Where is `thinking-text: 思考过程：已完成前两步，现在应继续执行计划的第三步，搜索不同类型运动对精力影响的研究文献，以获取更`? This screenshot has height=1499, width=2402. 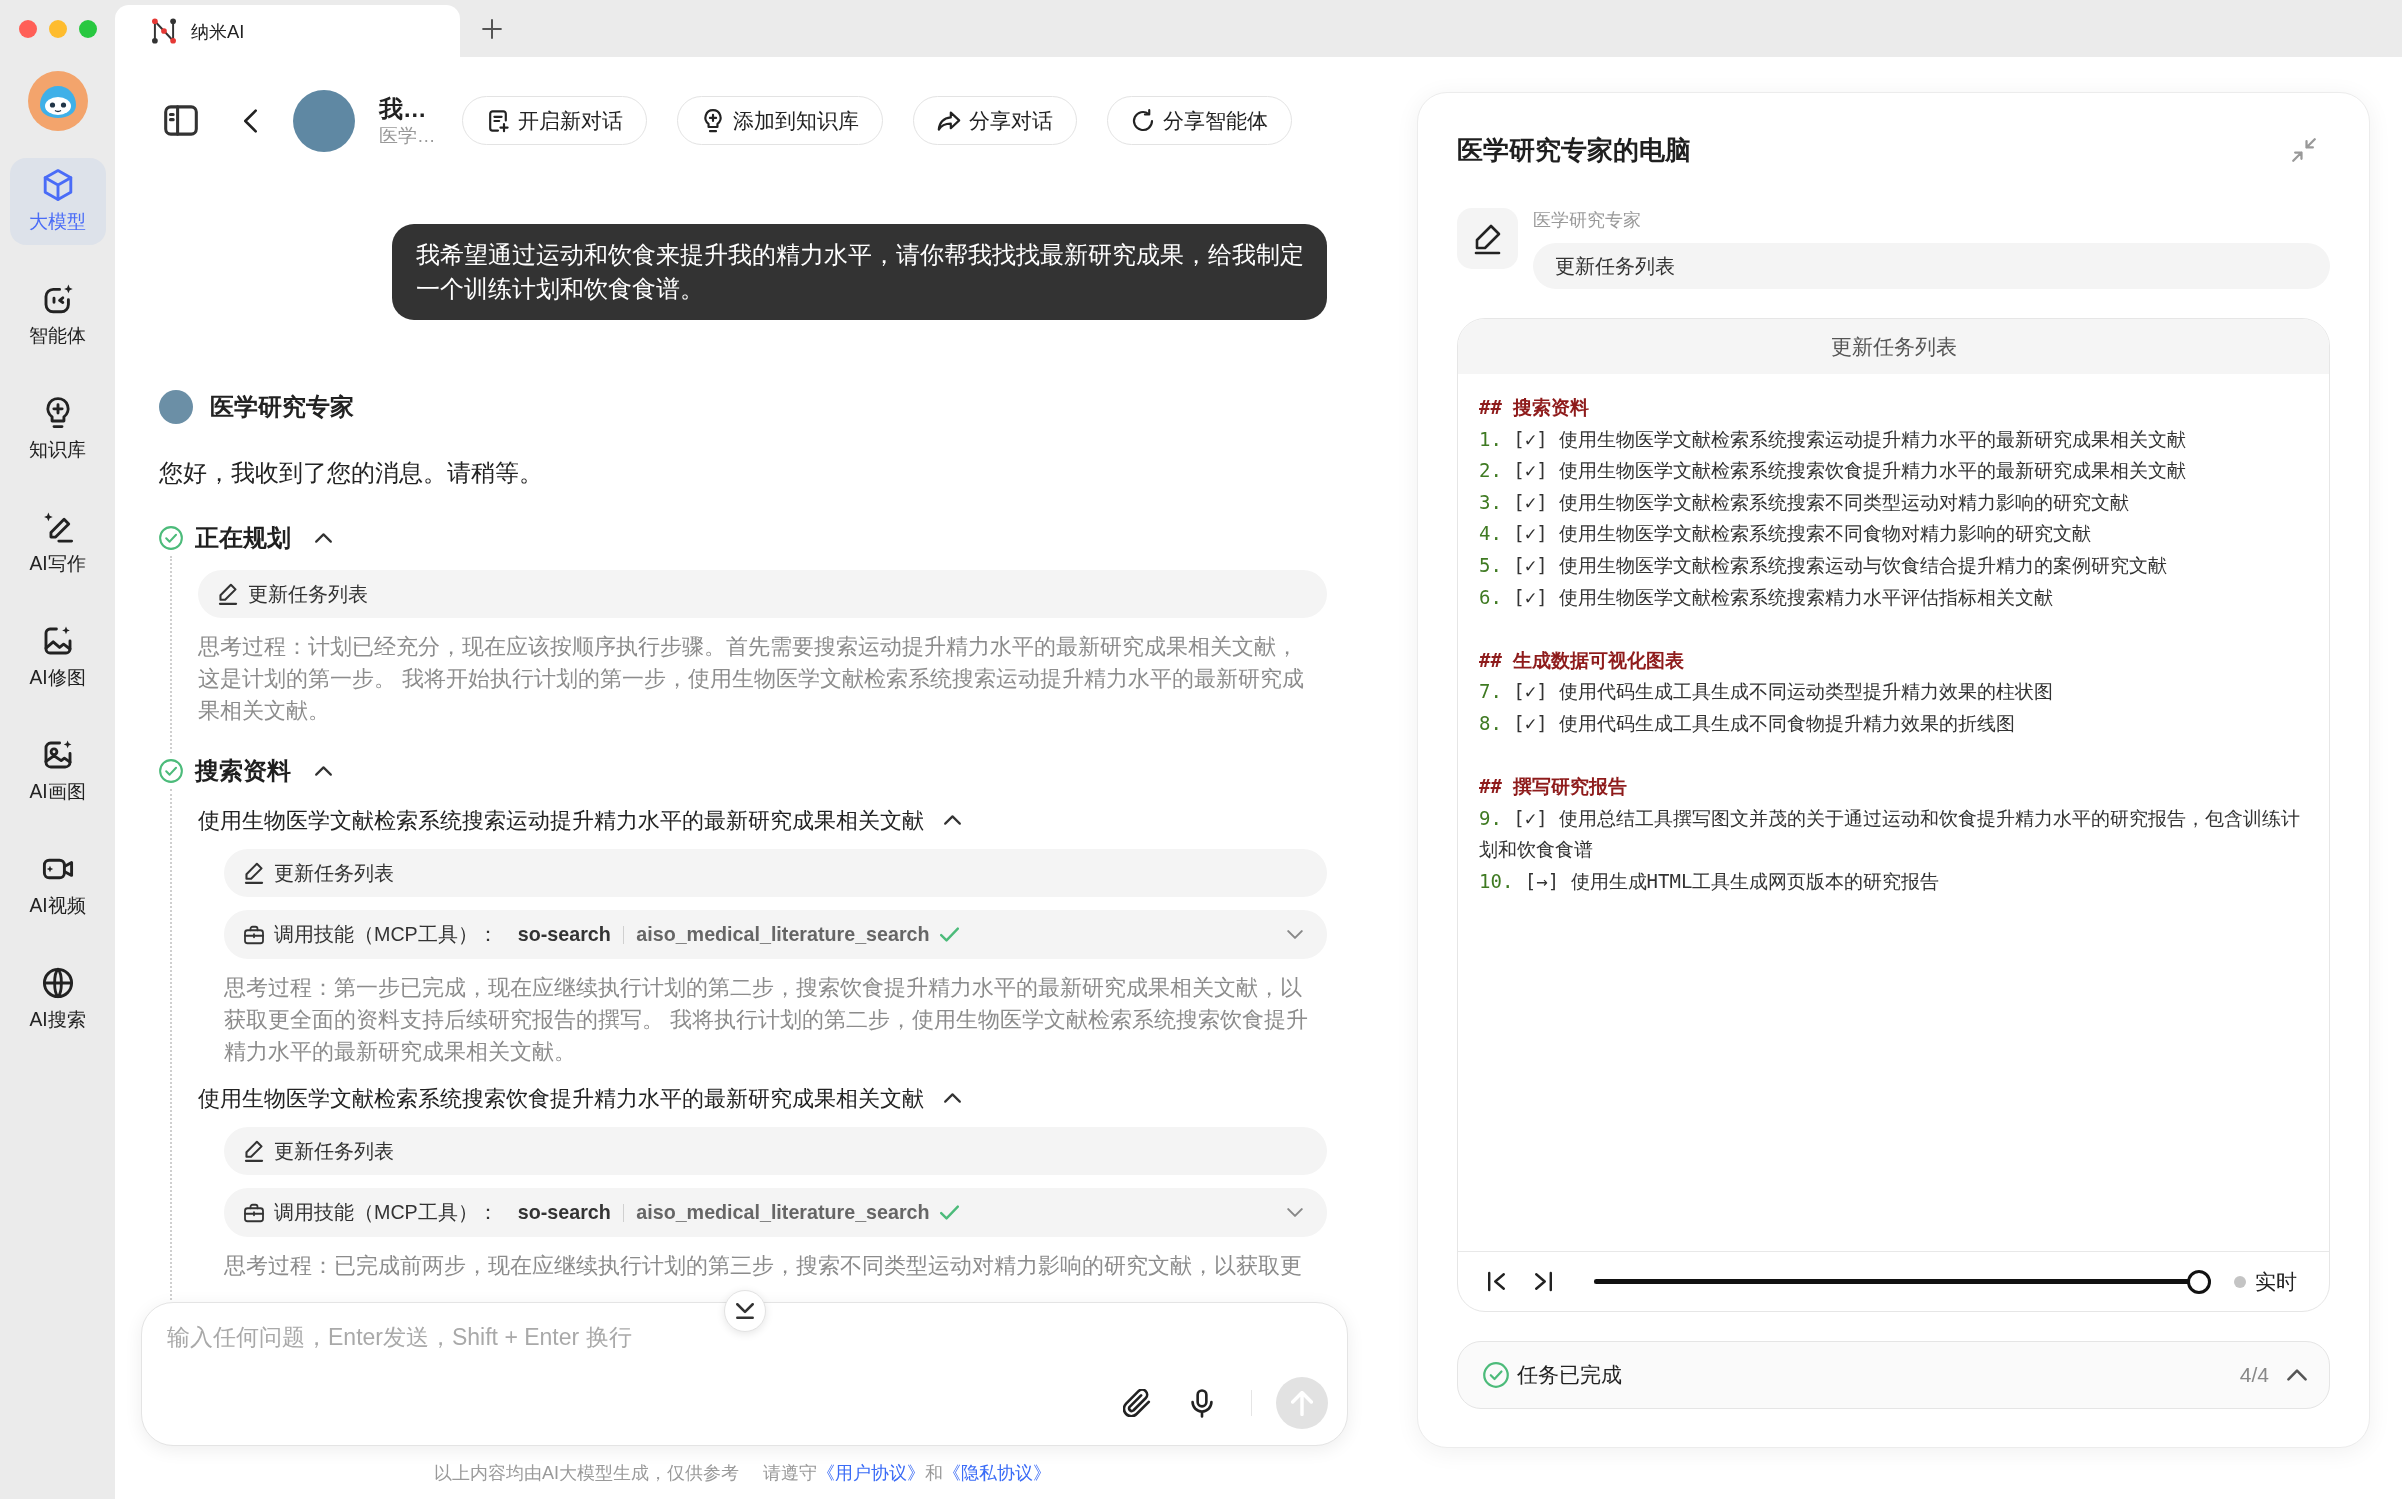 thinking-text: 思考过程：已完成前两步，现在应继续执行计划的第三步，搜索不同类型运动对精力影响的研究文献，以获取更 is located at coordinates (763, 1266).